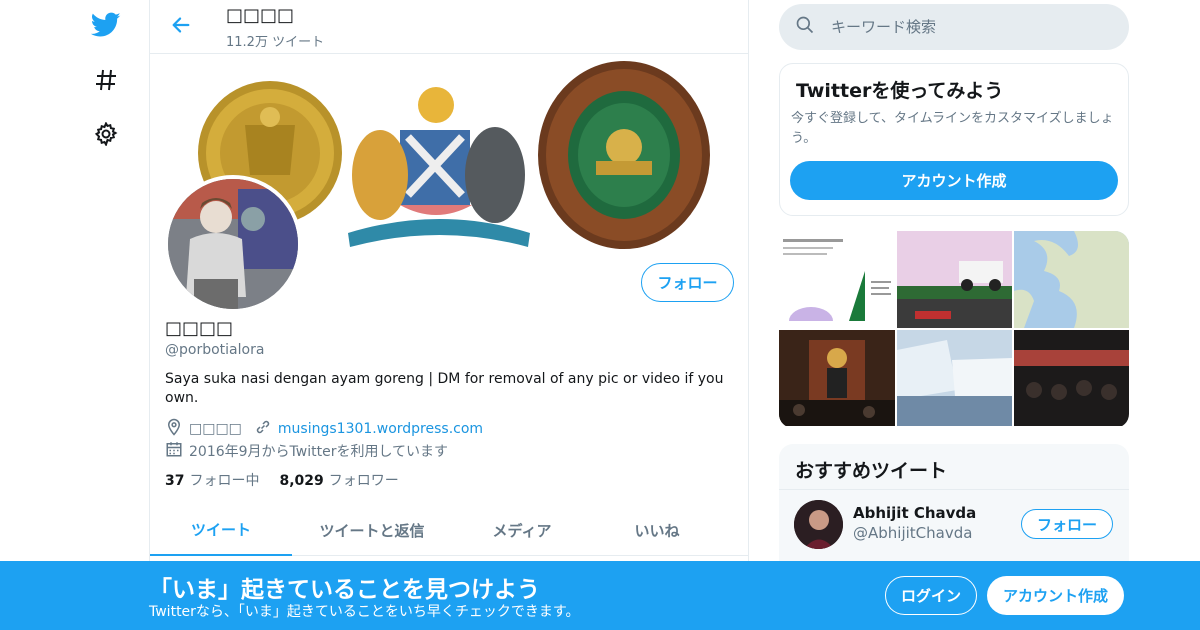  Describe the element at coordinates (805, 27) in the screenshot. I see `search-icon` at that location.